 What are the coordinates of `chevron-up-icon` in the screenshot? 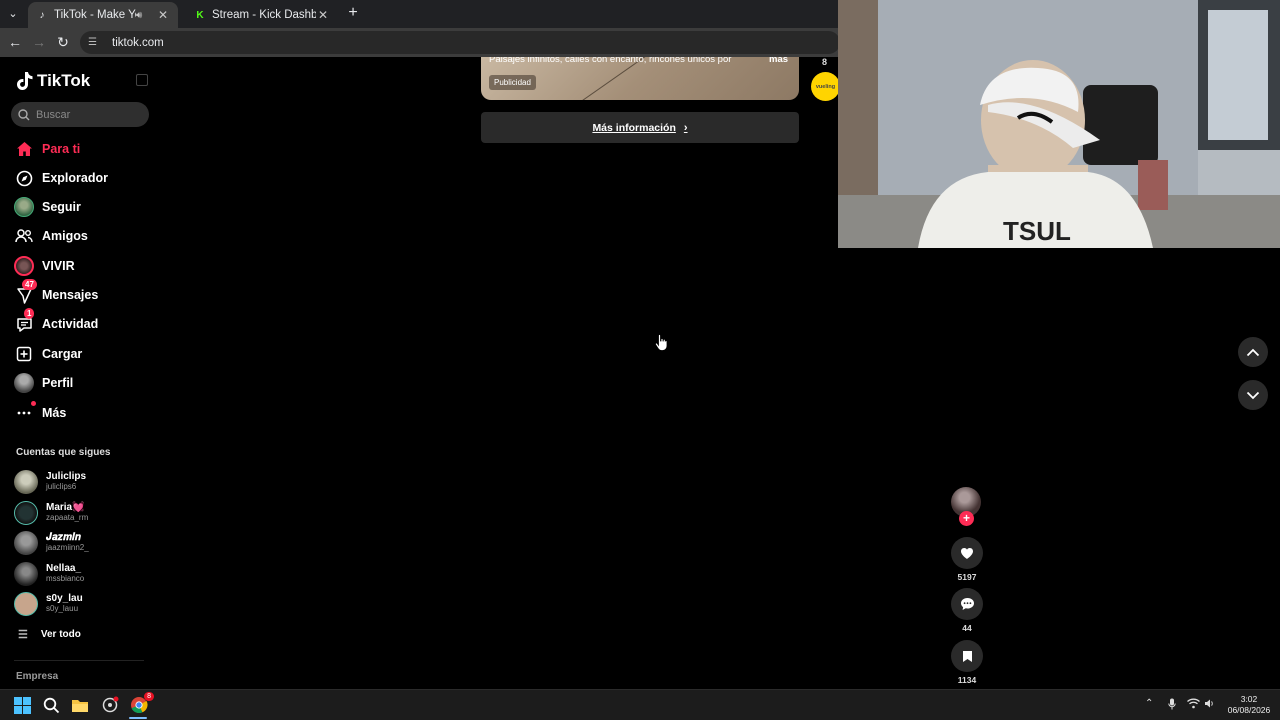 It's located at (1253, 352).